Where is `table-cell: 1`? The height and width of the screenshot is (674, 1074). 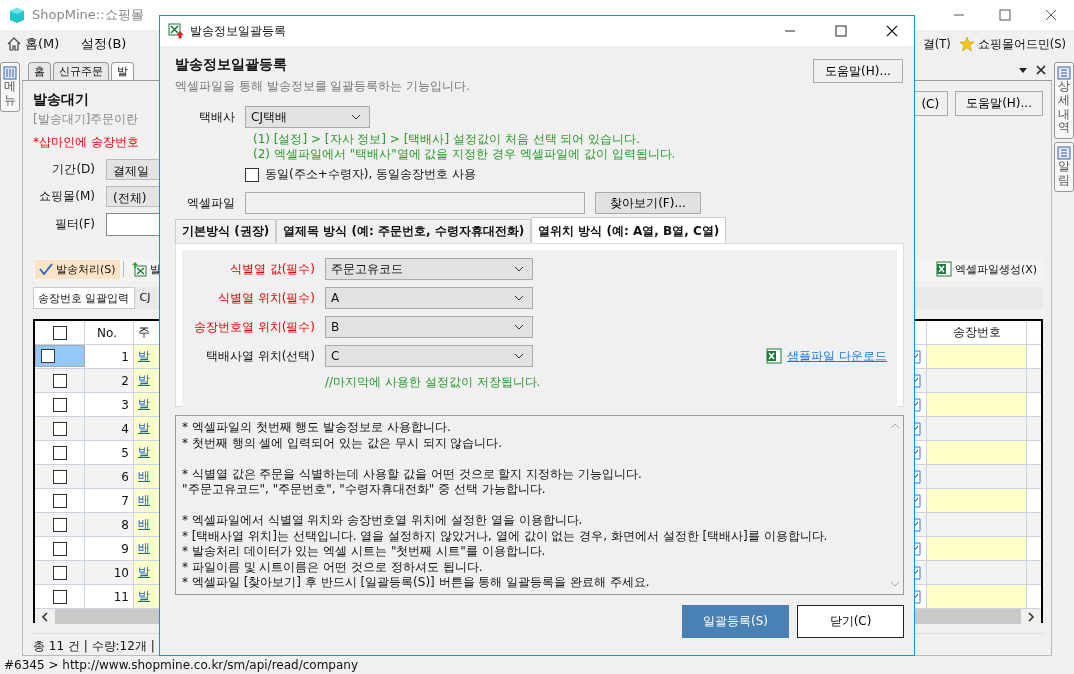 table-cell: 1 is located at coordinates (125, 356).